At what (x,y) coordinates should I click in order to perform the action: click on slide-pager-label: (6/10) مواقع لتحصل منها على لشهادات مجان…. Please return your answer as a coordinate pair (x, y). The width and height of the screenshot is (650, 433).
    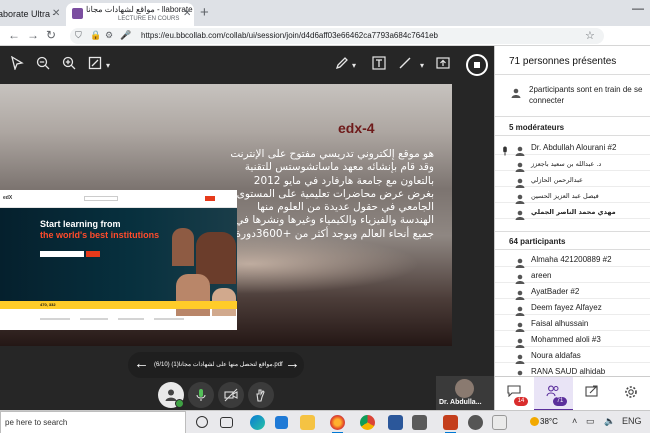
    Looking at the image, I should click on (218, 365).